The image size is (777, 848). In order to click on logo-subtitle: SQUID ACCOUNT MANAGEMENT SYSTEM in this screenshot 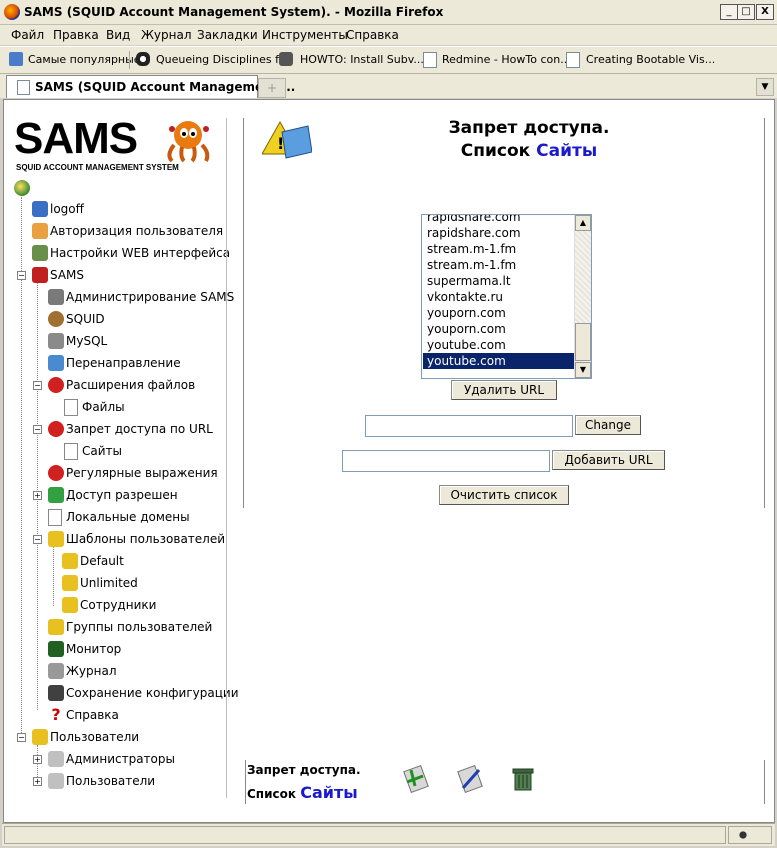, I will do `click(97, 167)`.